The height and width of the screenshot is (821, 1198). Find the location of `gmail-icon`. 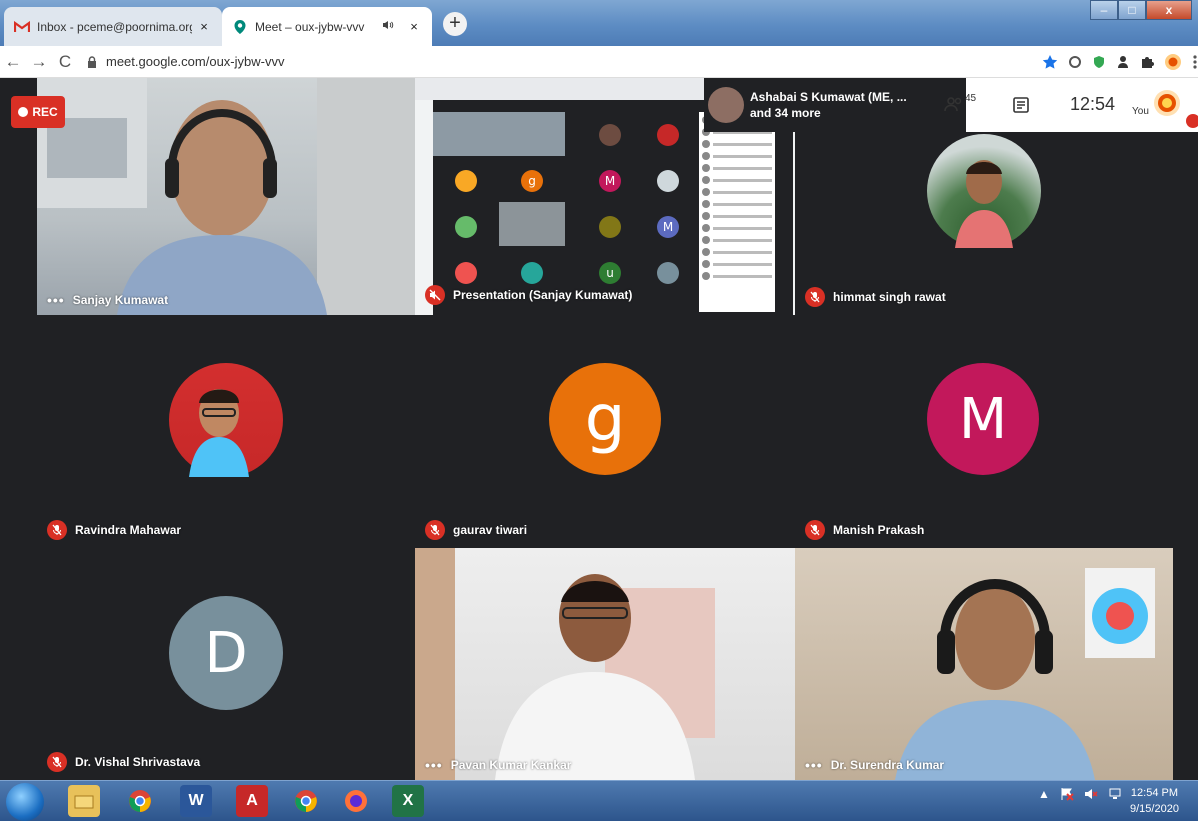

gmail-icon is located at coordinates (22, 27).